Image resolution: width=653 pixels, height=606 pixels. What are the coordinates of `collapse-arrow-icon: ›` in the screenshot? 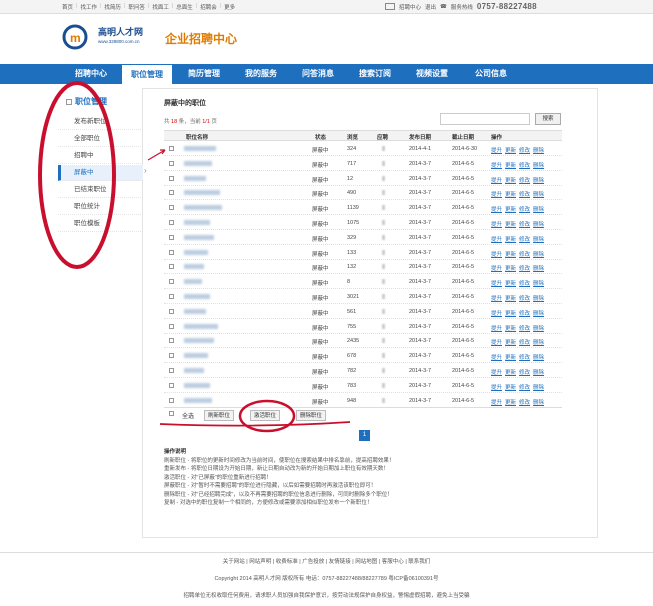 It's located at (145, 170).